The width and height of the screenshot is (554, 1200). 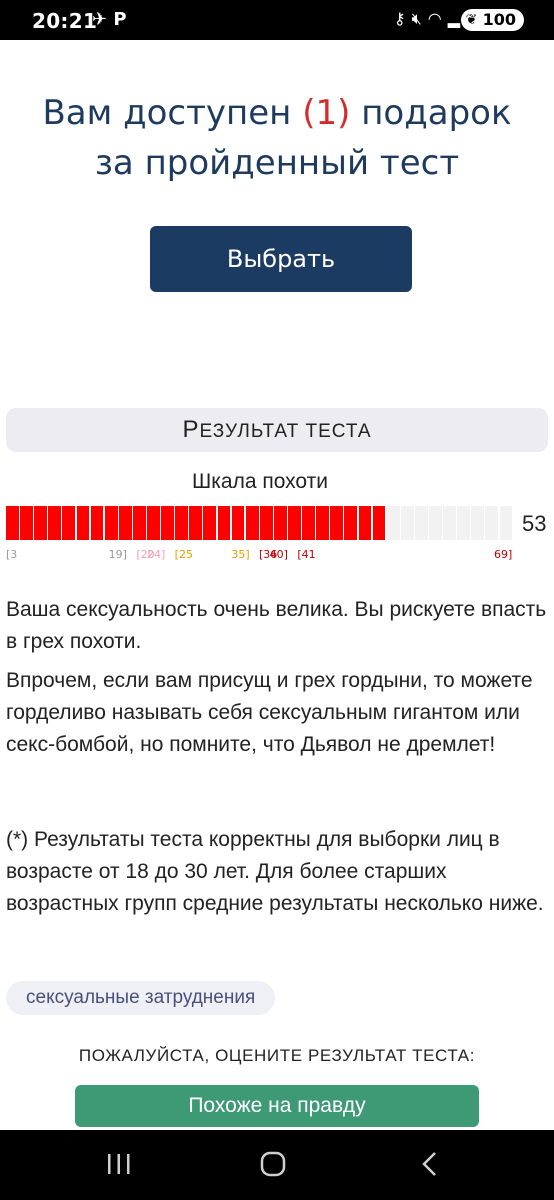 I want to click on choose-gift-button: Выбрать, so click(x=281, y=259).